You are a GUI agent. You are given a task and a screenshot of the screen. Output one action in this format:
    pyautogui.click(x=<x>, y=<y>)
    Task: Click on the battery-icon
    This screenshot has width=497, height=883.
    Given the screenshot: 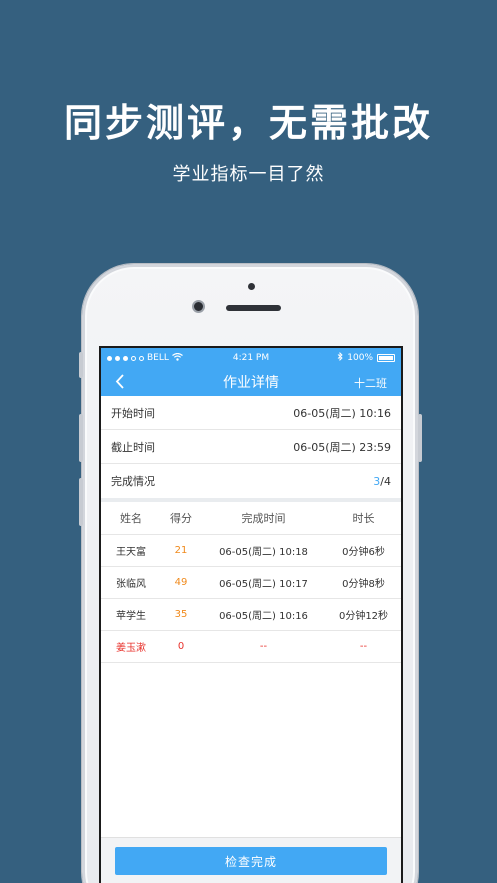 What is the action you would take?
    pyautogui.click(x=386, y=358)
    